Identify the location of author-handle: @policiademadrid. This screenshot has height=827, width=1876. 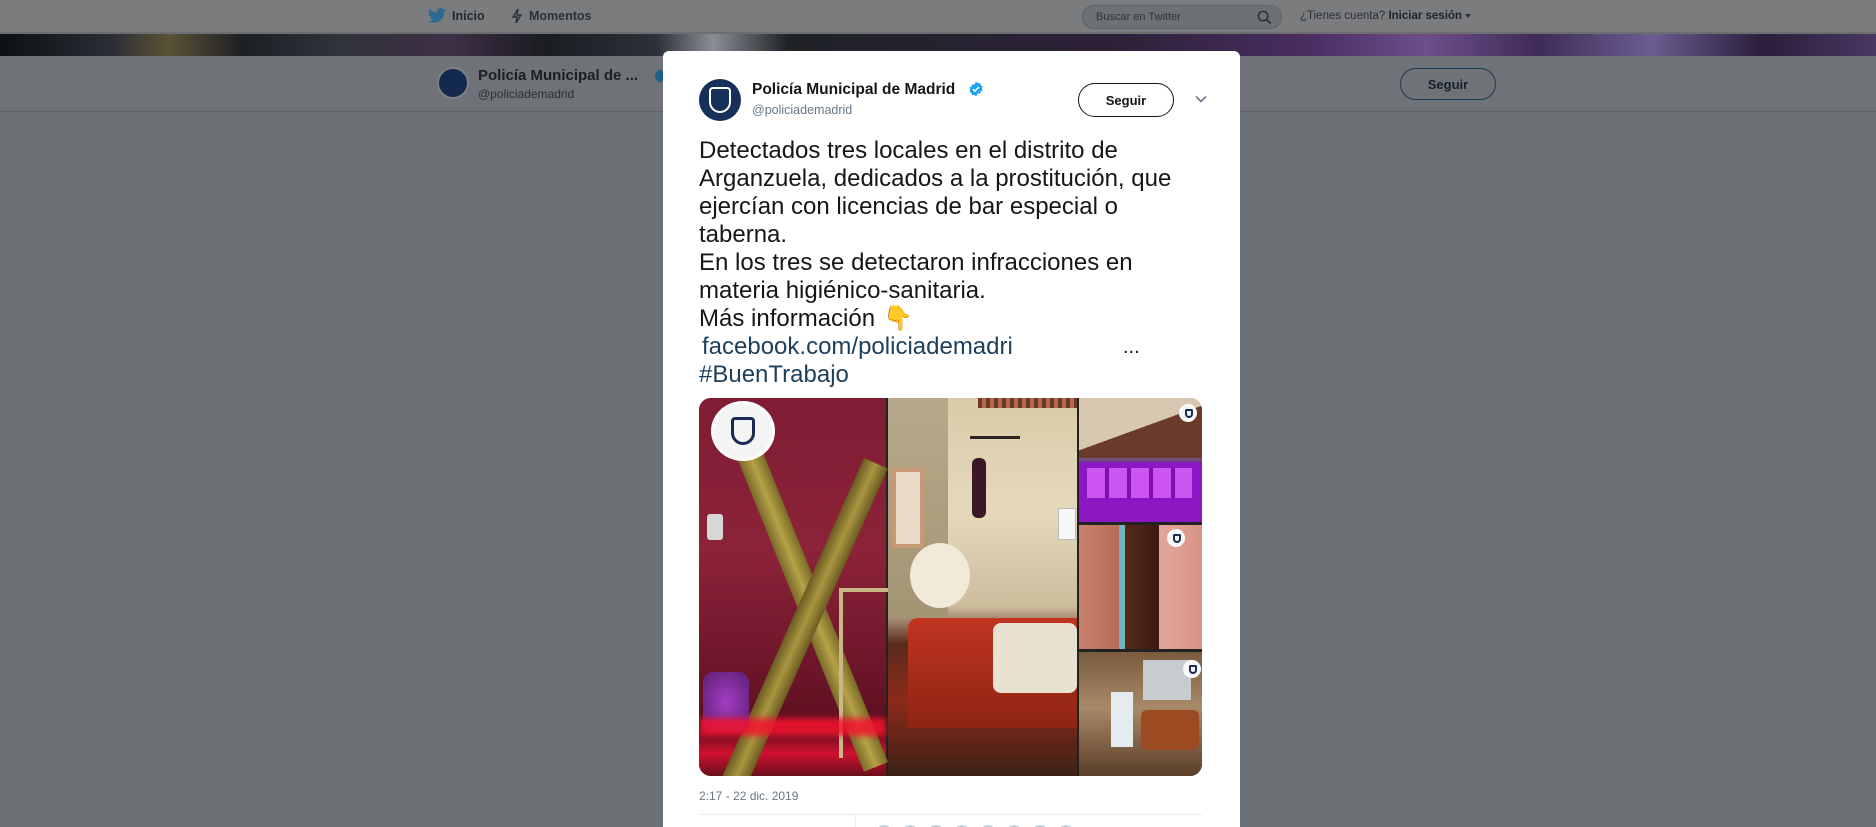
(802, 110).